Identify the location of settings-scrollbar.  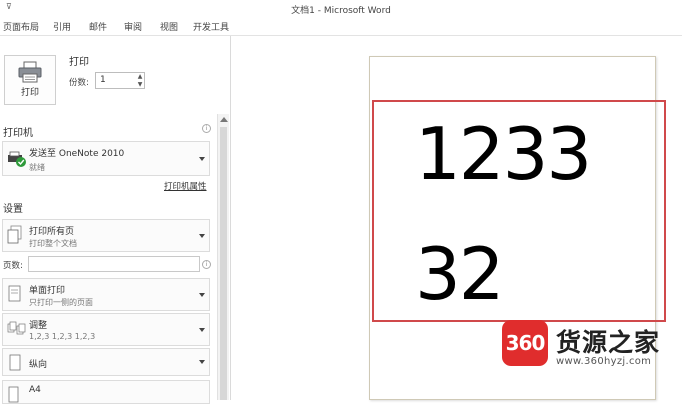
(223, 257).